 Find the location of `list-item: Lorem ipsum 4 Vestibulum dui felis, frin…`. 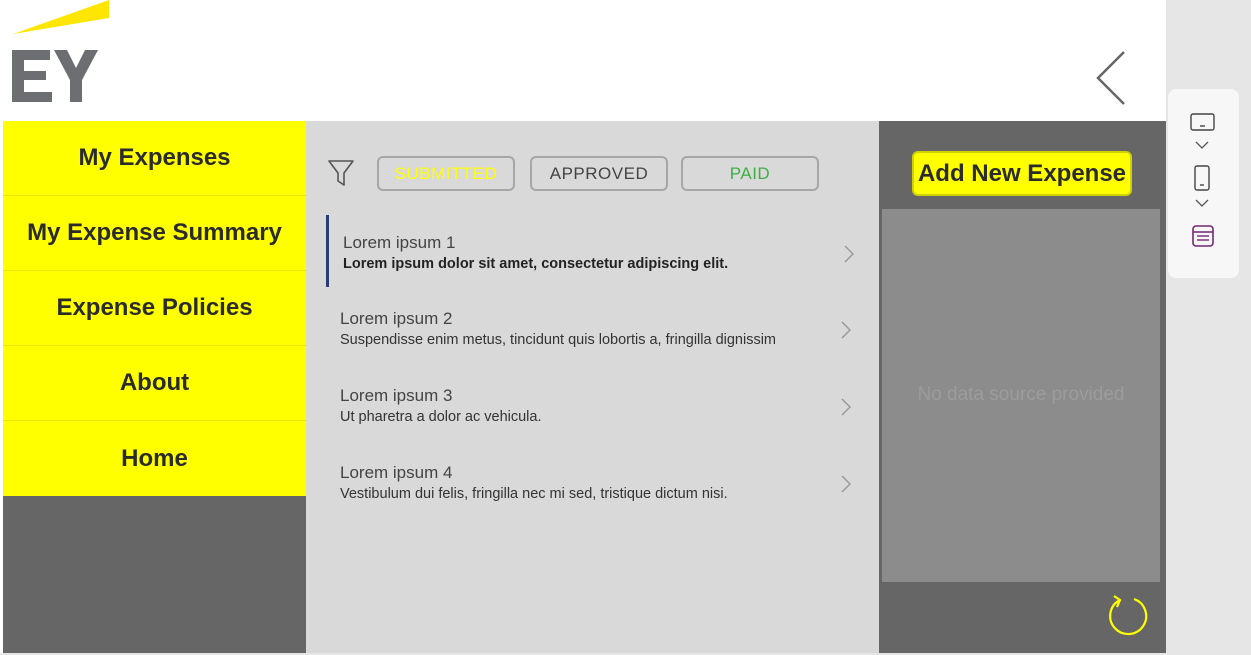

list-item: Lorem ipsum 4 Vestibulum dui felis, frin… is located at coordinates (591, 481).